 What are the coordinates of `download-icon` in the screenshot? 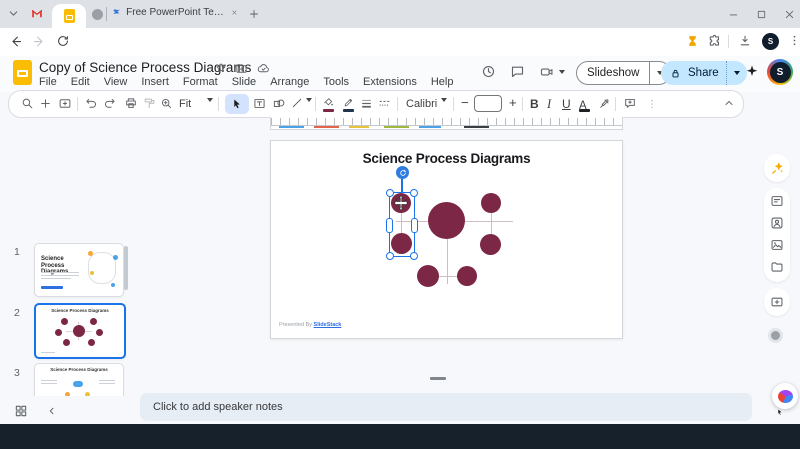 It's located at (745, 41).